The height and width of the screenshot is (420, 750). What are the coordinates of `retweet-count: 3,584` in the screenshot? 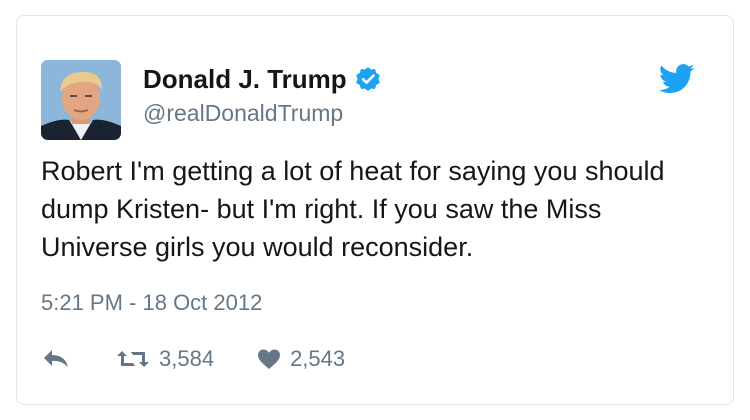 It's located at (187, 358).